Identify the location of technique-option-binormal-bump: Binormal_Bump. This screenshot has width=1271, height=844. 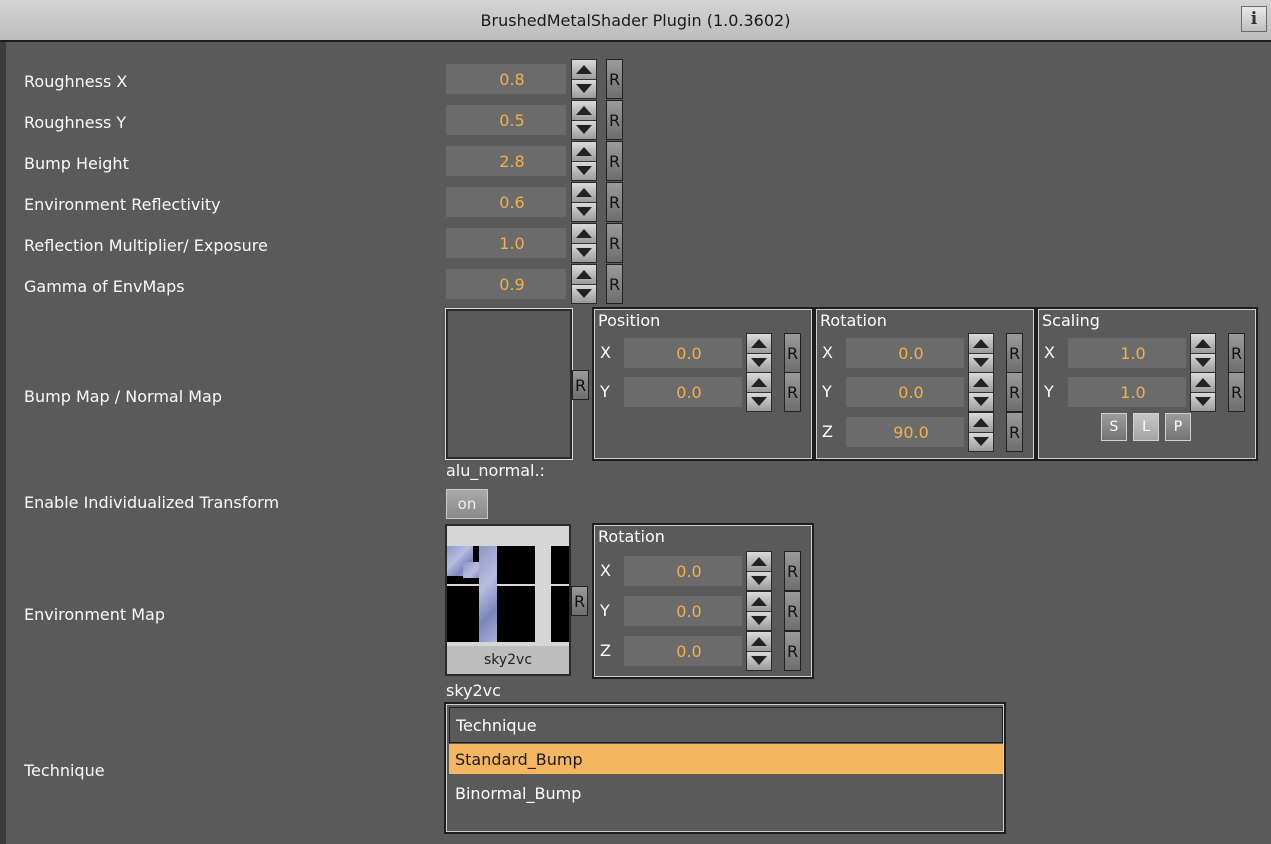
(726, 793).